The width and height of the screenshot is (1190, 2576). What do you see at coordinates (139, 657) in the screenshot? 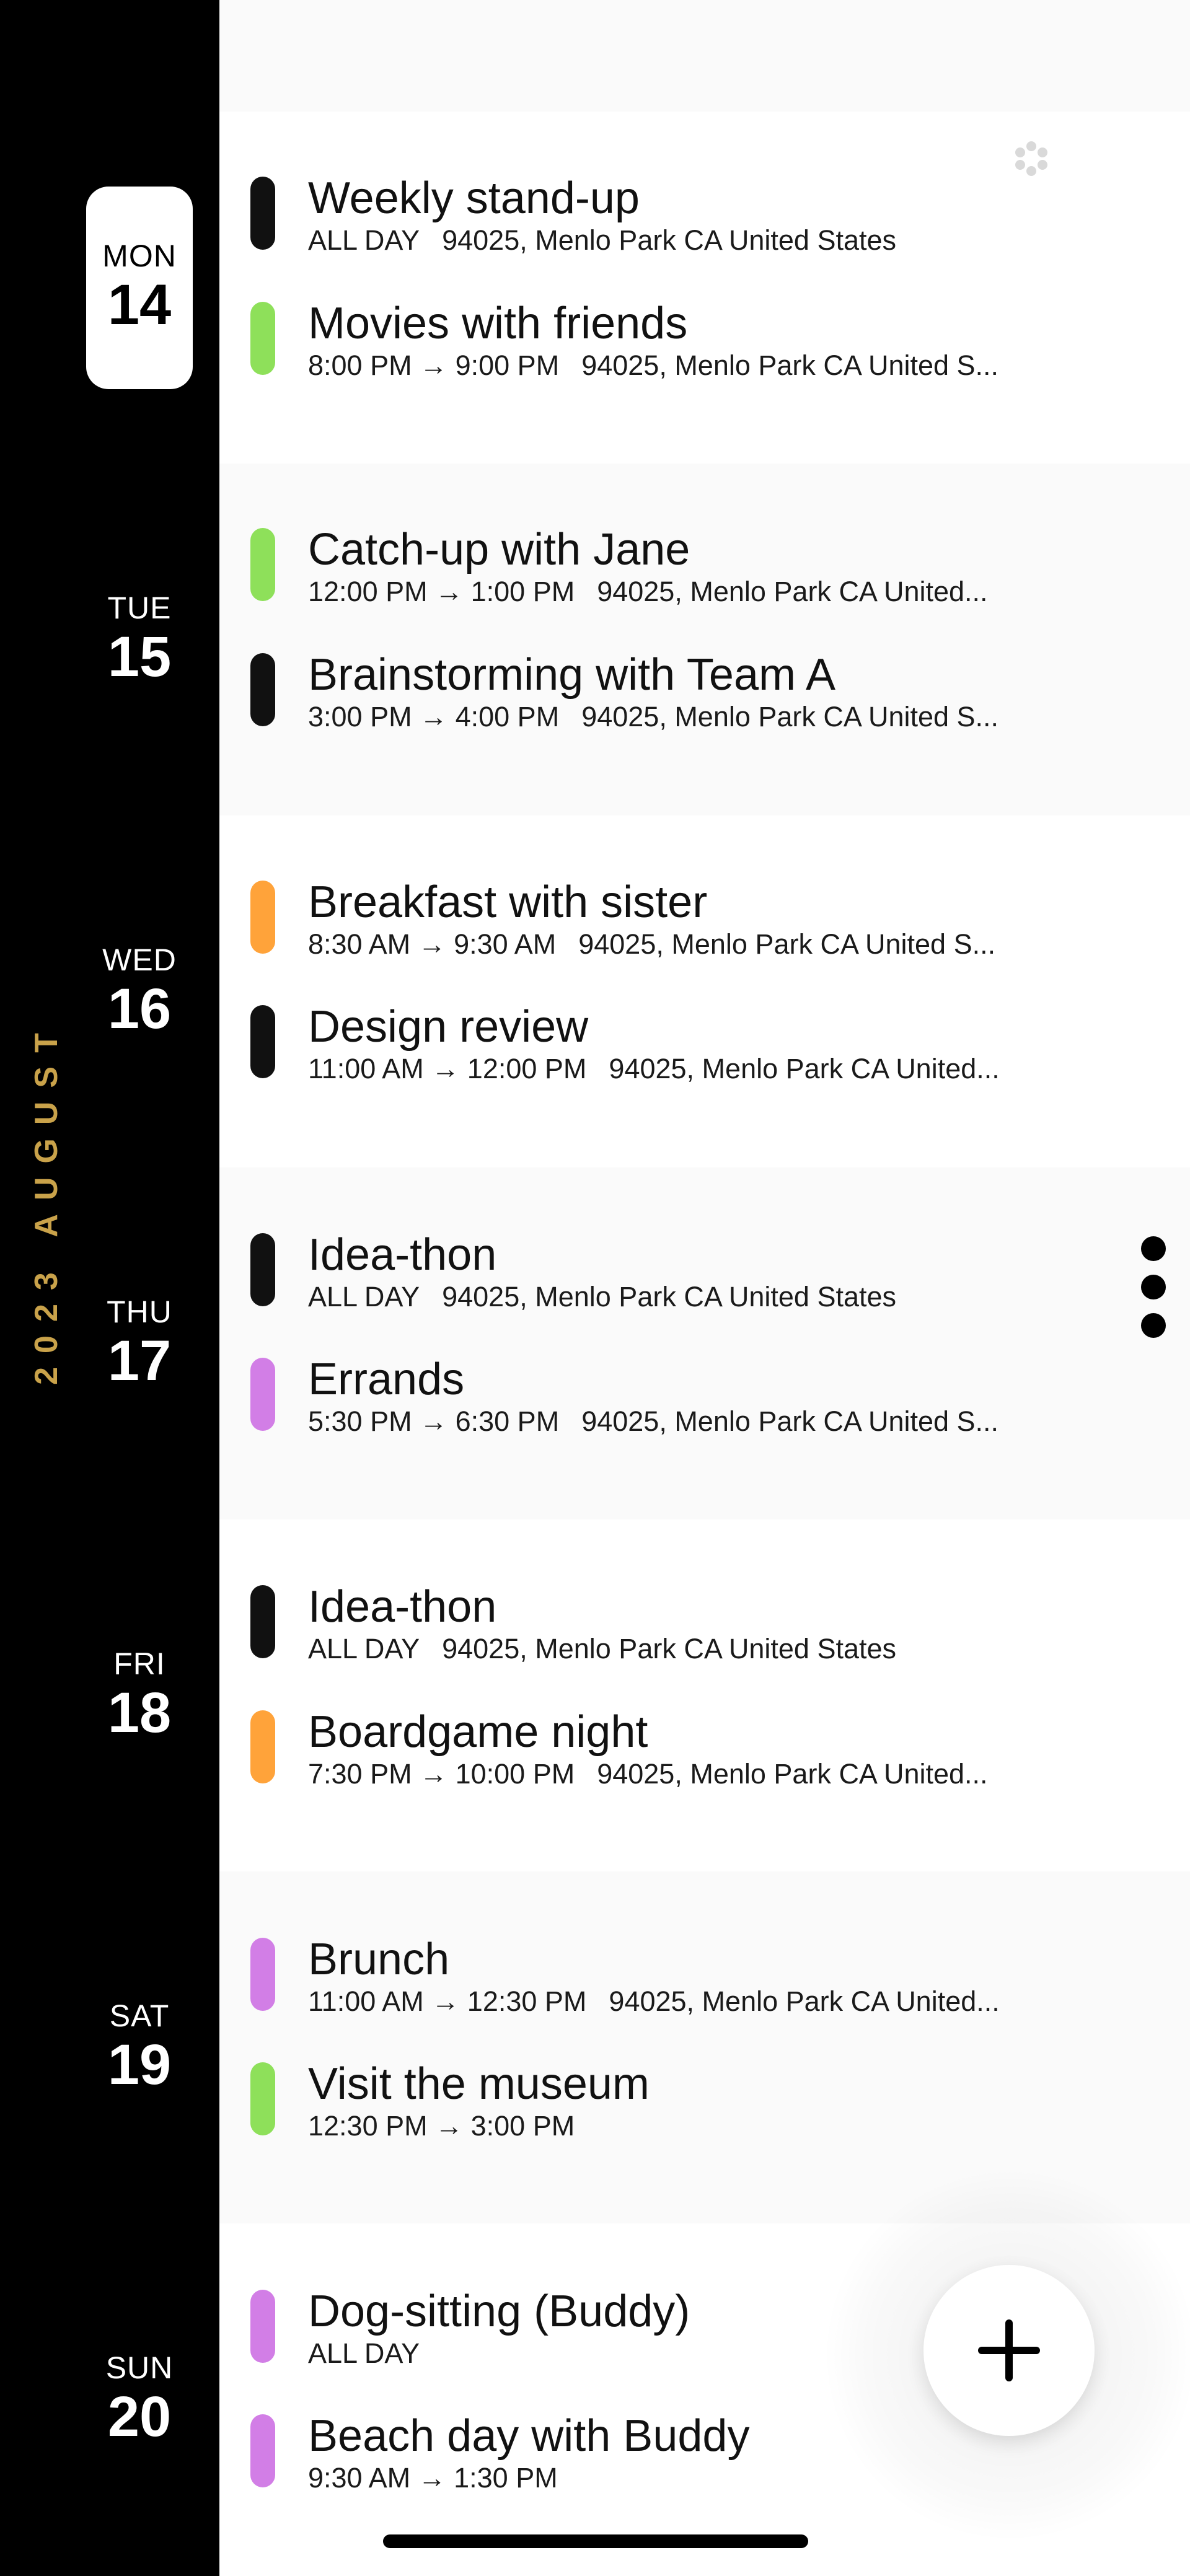
I see `day-number: 15` at bounding box center [139, 657].